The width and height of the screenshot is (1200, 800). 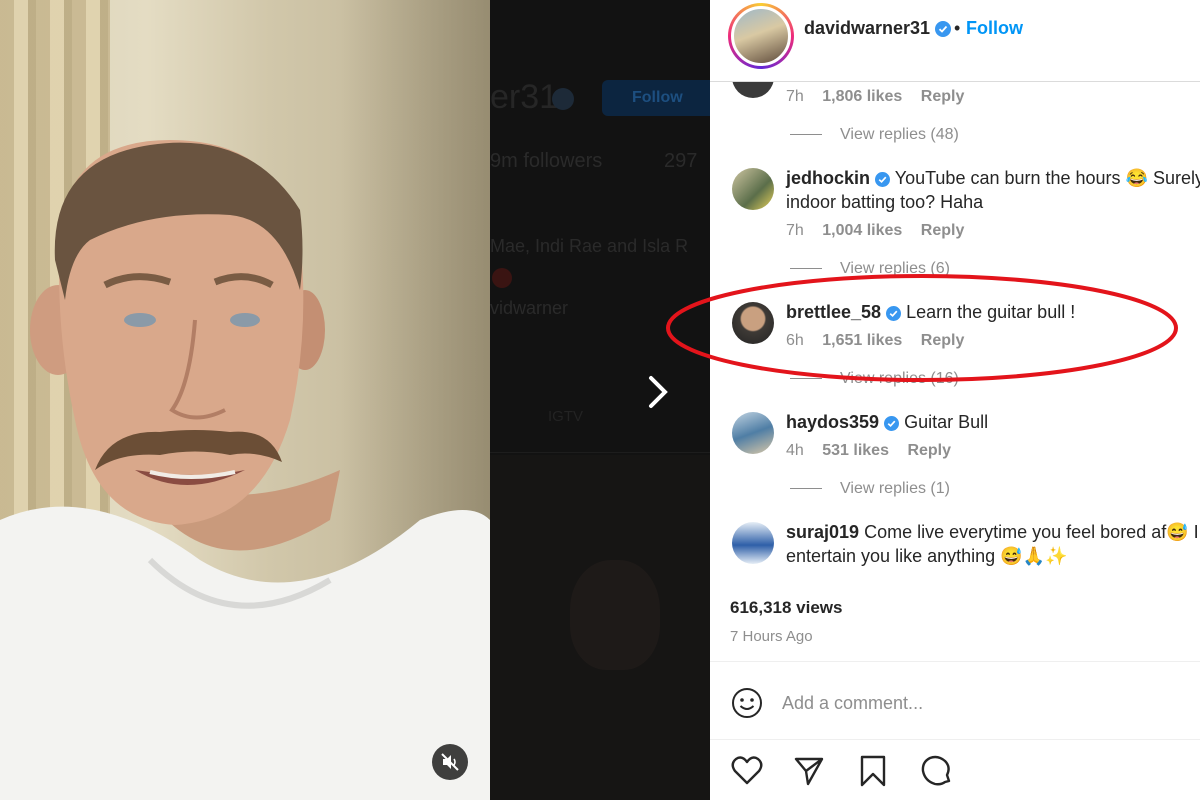 I want to click on author-username: davidwarner31, so click(x=878, y=28).